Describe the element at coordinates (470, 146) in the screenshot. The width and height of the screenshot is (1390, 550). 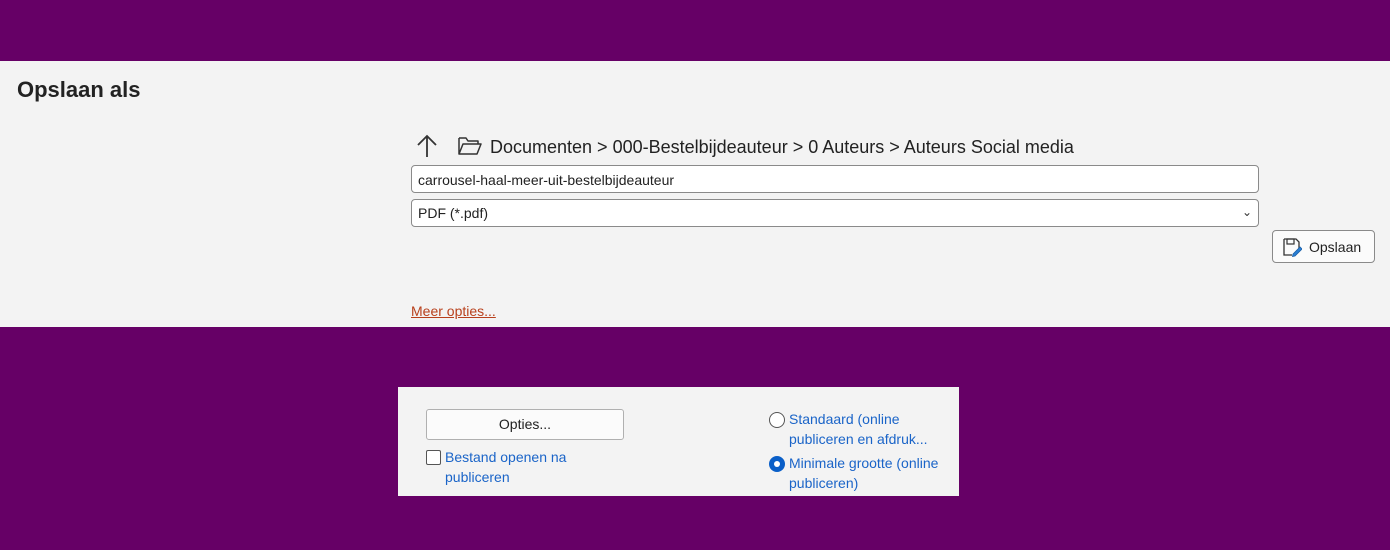
I see `folder-open-icon` at that location.